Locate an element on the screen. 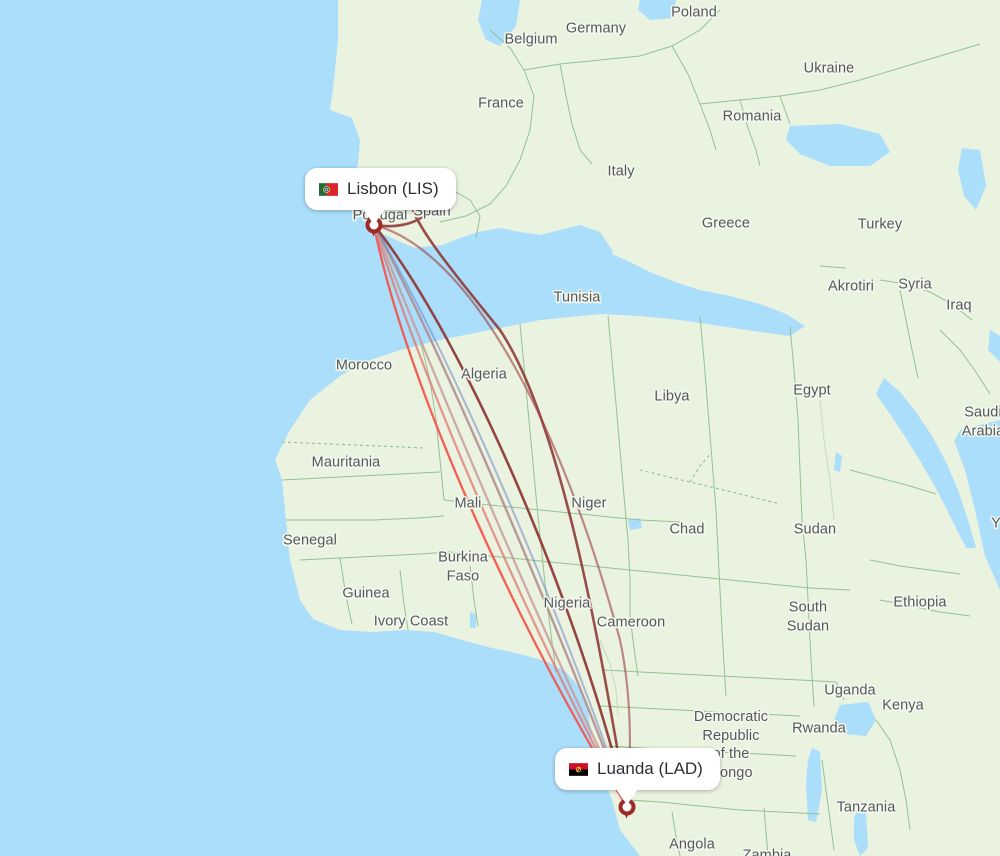 The height and width of the screenshot is (856, 1000). airport-tooltip-lis: Lisbon (LIS) is located at coordinates (380, 196).